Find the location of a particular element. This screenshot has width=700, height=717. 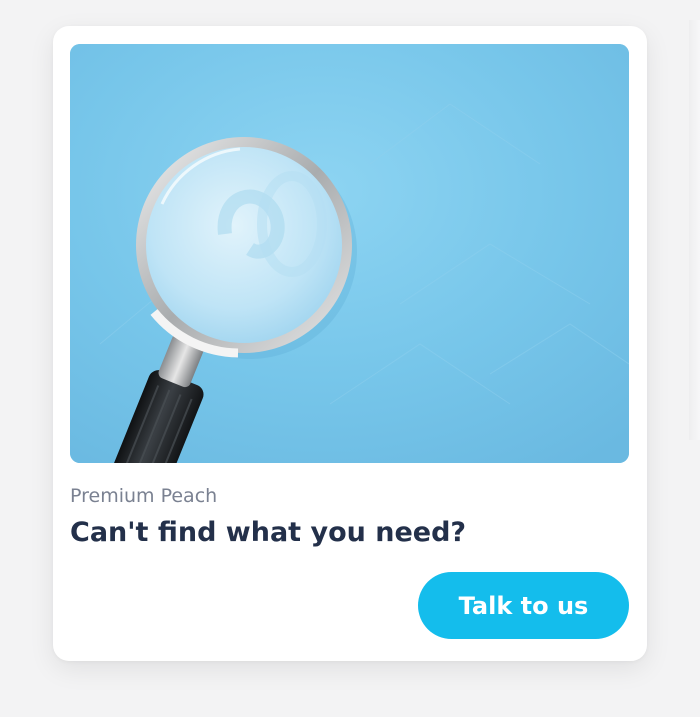

card-headline: Can't find what you need? is located at coordinates (268, 532).